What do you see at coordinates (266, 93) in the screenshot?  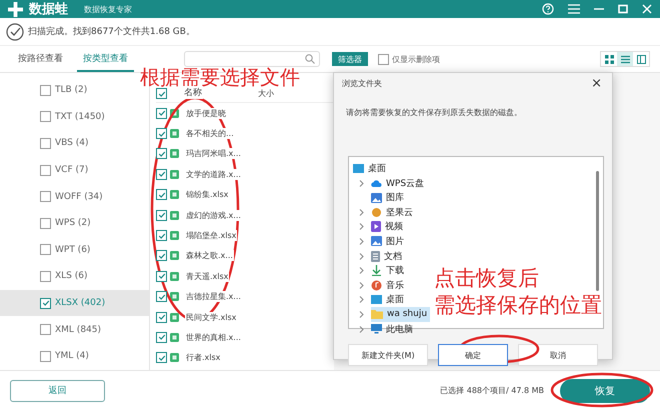 I see `column-header: 大小` at bounding box center [266, 93].